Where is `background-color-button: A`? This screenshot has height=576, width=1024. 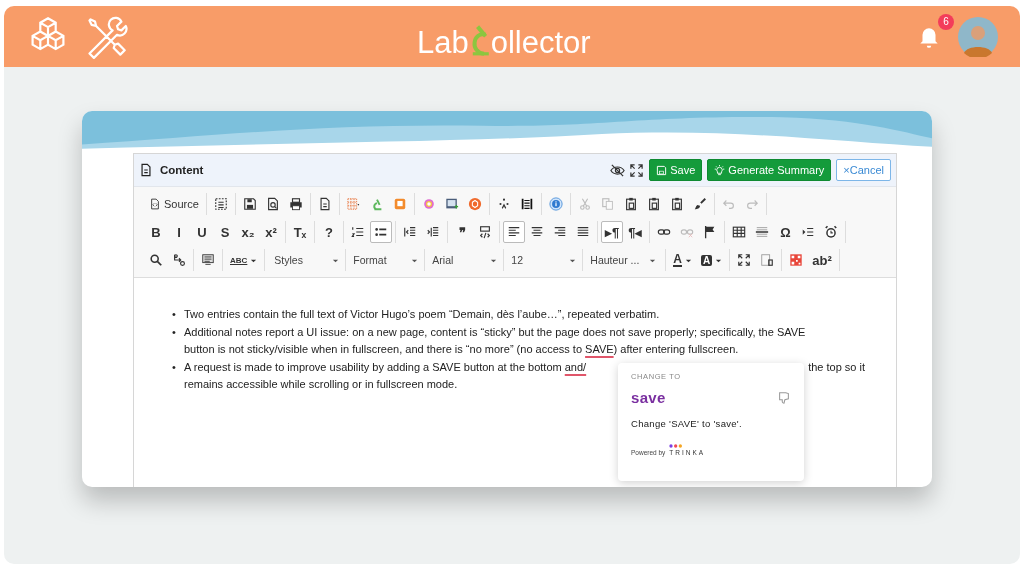
background-color-button: A is located at coordinates (712, 260).